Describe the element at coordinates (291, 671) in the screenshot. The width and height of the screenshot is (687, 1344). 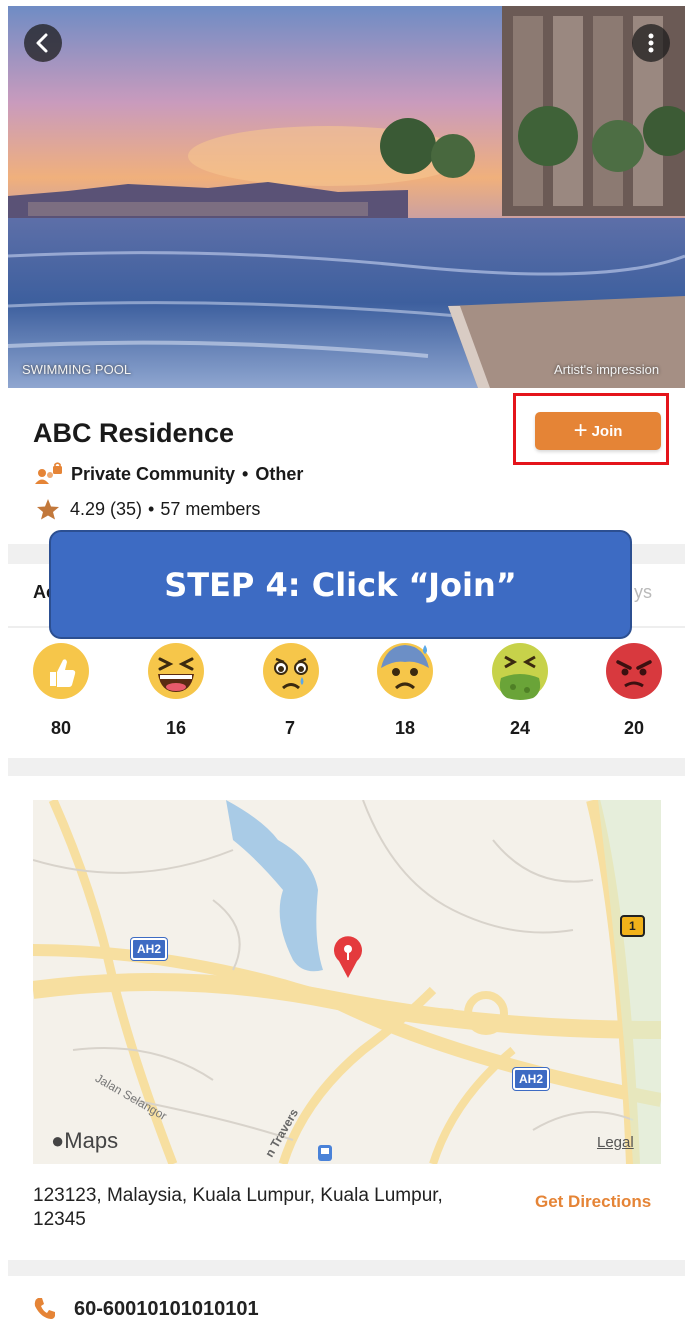
I see `crying-emoji-icon` at that location.